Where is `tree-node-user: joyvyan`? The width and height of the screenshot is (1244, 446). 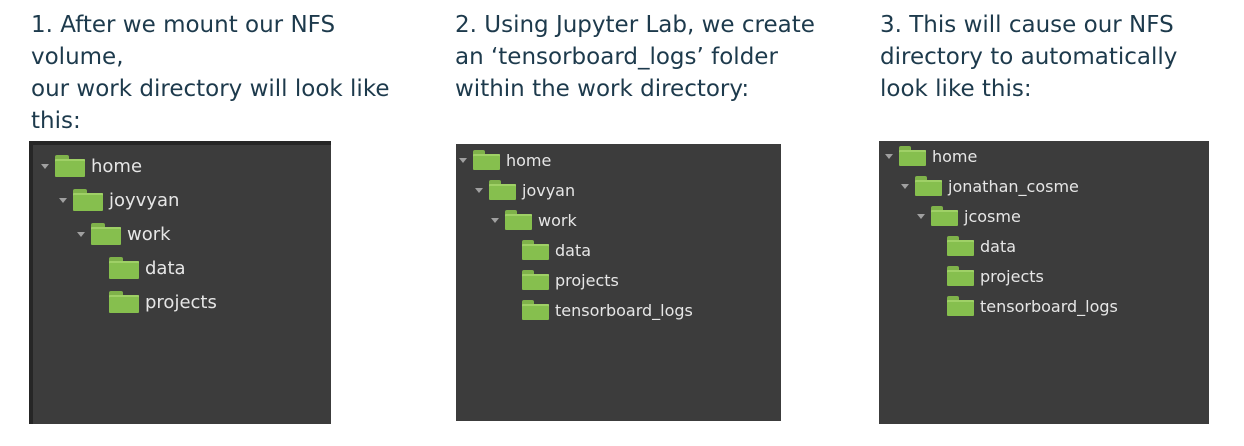
tree-node-user: joyvyan is located at coordinates (119, 200).